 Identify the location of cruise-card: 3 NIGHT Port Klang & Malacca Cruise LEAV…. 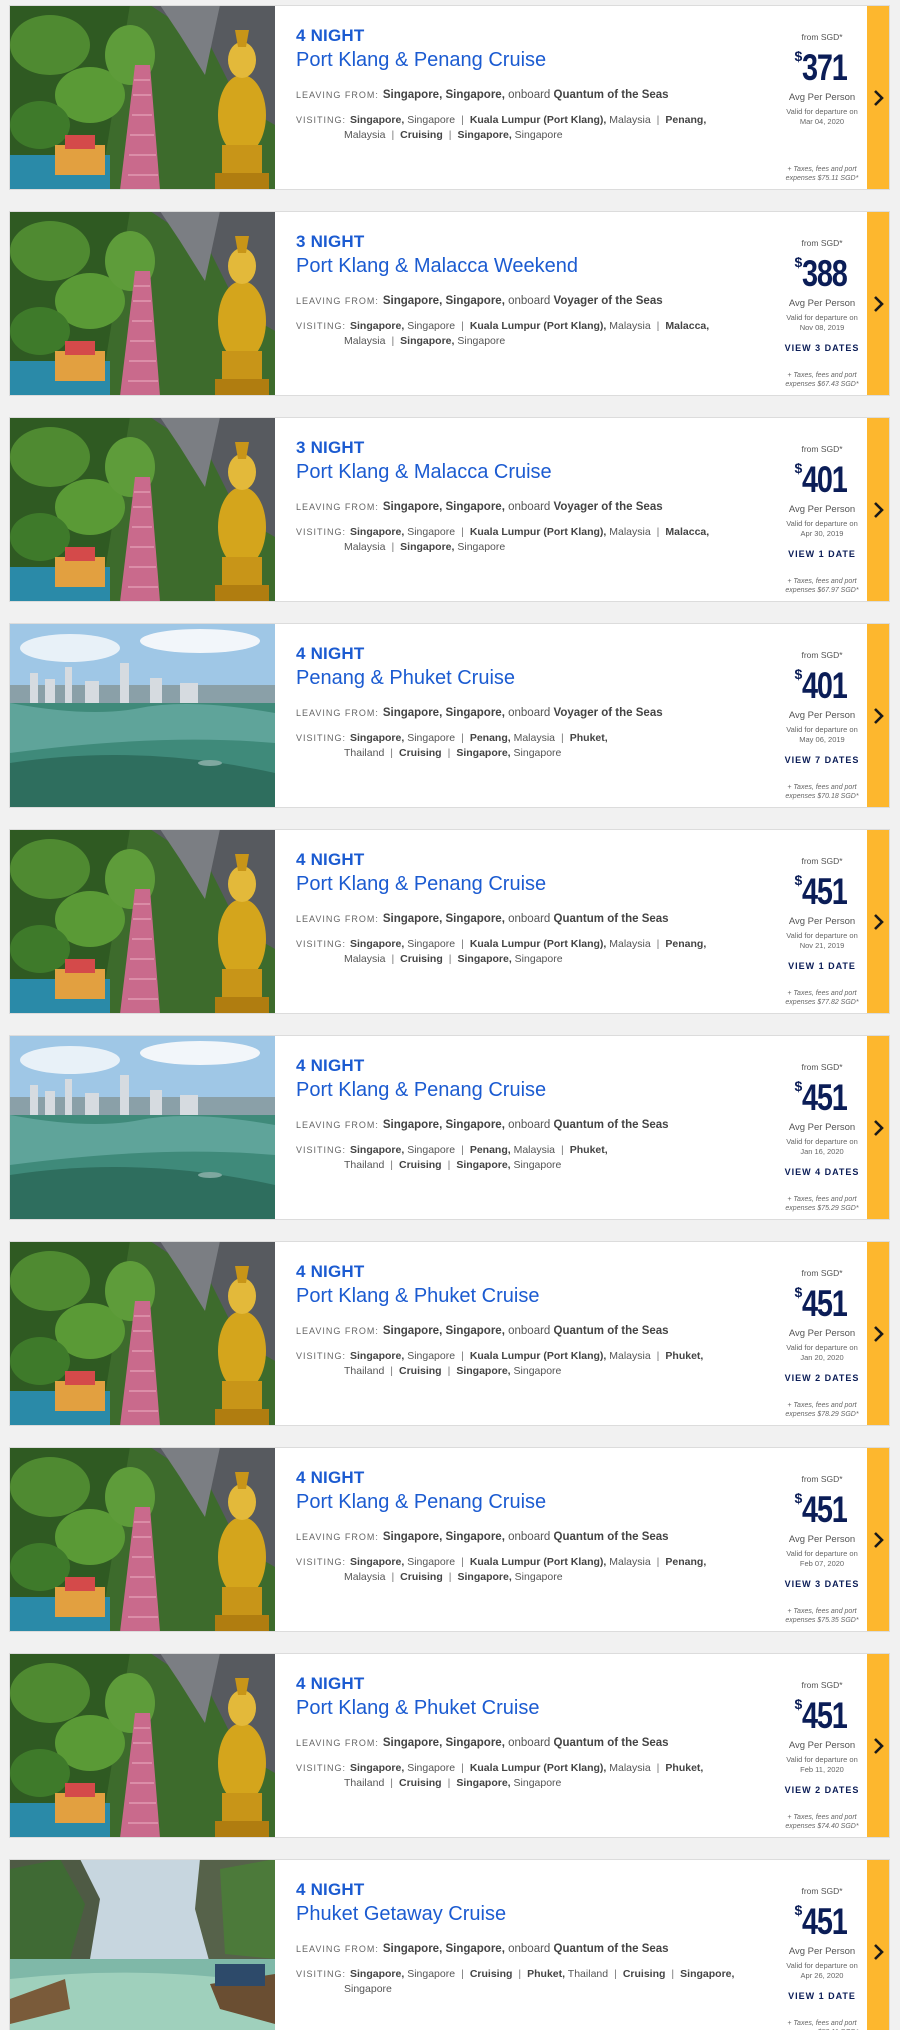
(449, 509).